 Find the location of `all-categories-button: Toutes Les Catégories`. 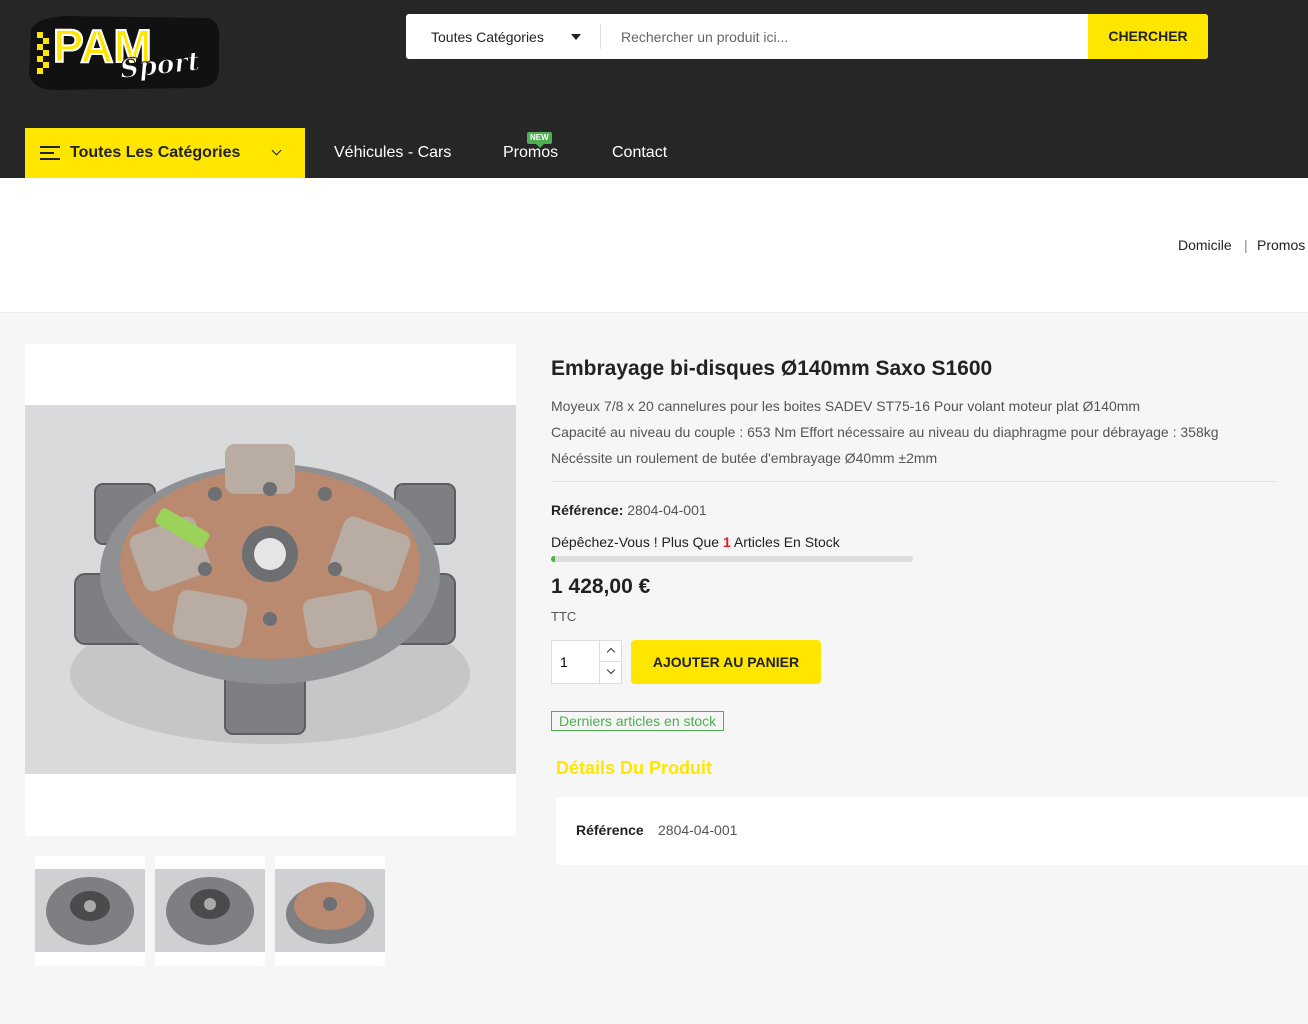

all-categories-button: Toutes Les Catégories is located at coordinates (165, 153).